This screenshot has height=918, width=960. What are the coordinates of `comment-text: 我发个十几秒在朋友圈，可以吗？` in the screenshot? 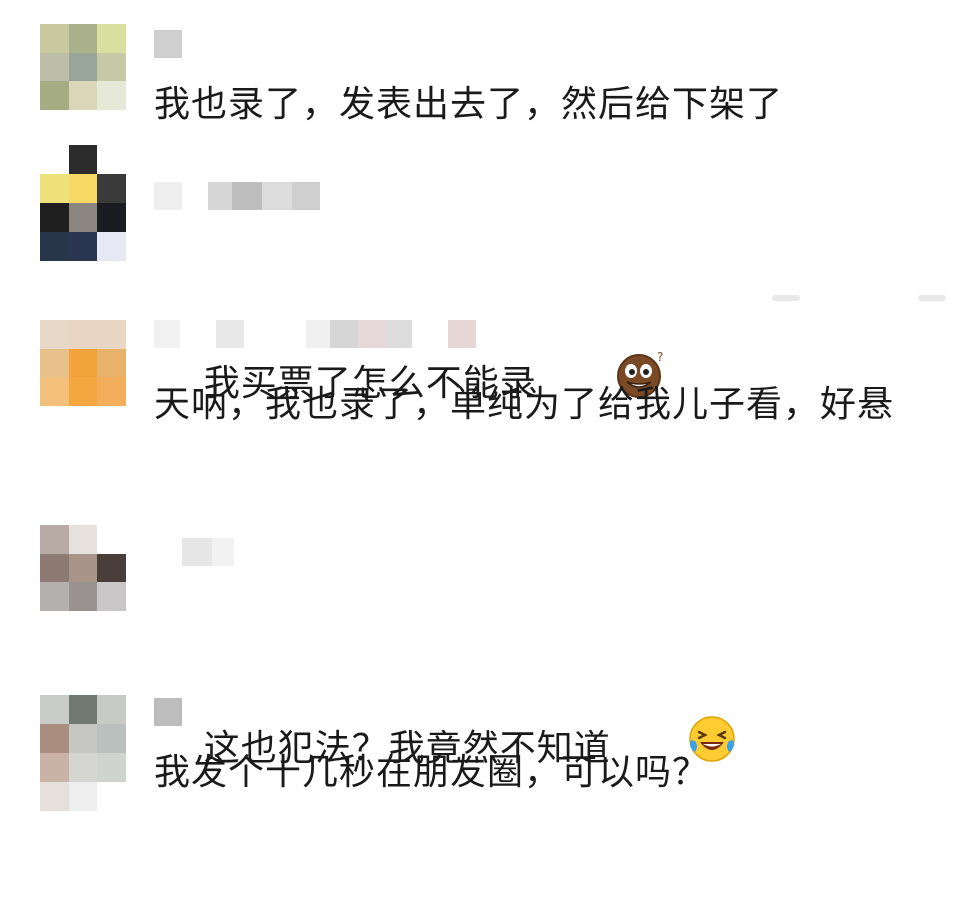 It's located at (432, 772).